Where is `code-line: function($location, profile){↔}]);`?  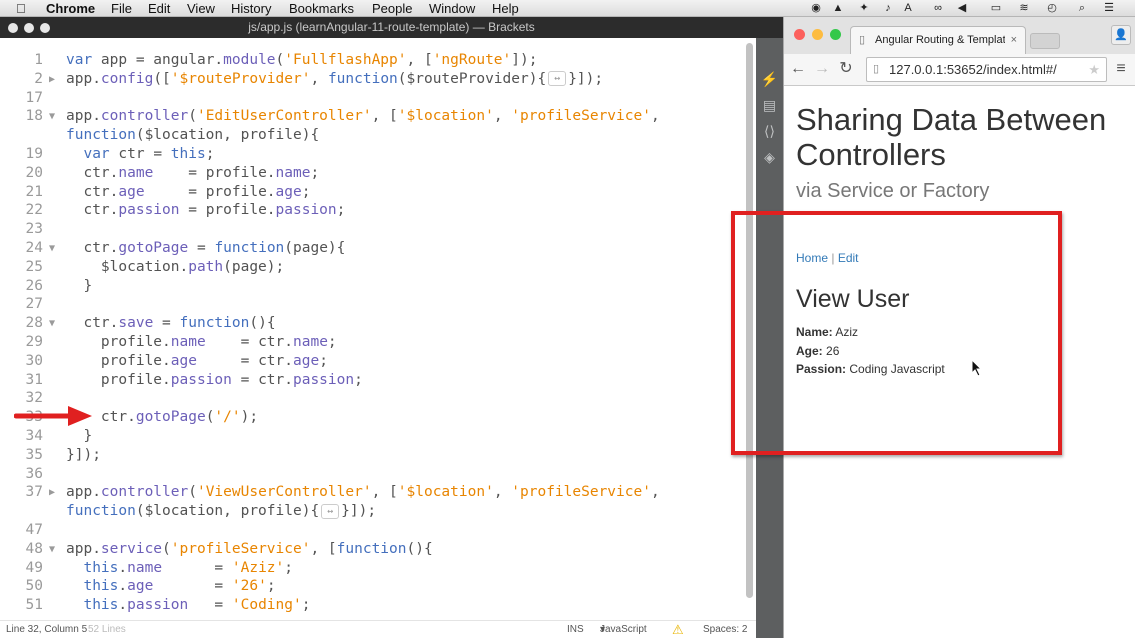
code-line: function($location, profile){↔}]); is located at coordinates (372, 511).